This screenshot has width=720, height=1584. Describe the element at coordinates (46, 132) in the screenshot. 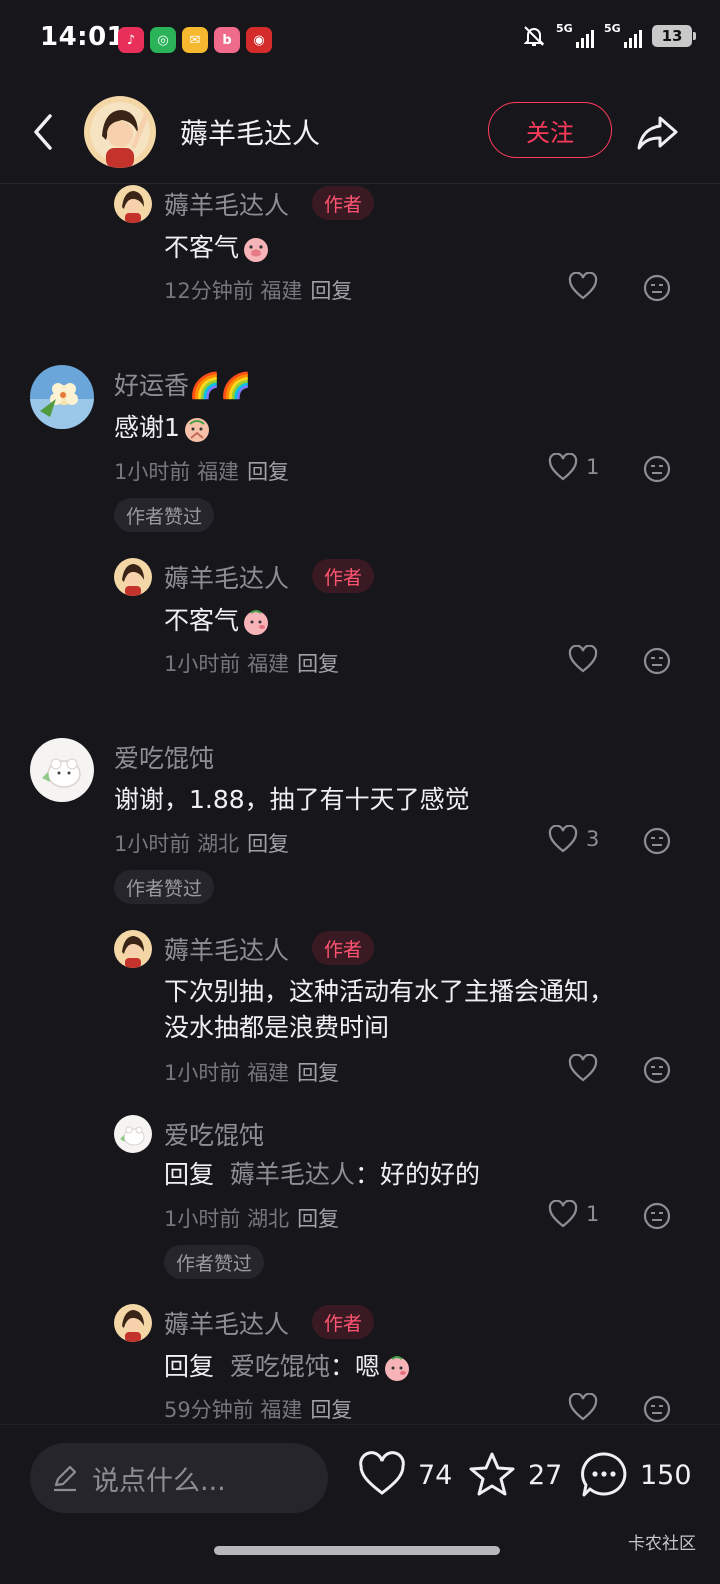

I see `back-arrow-icon` at that location.